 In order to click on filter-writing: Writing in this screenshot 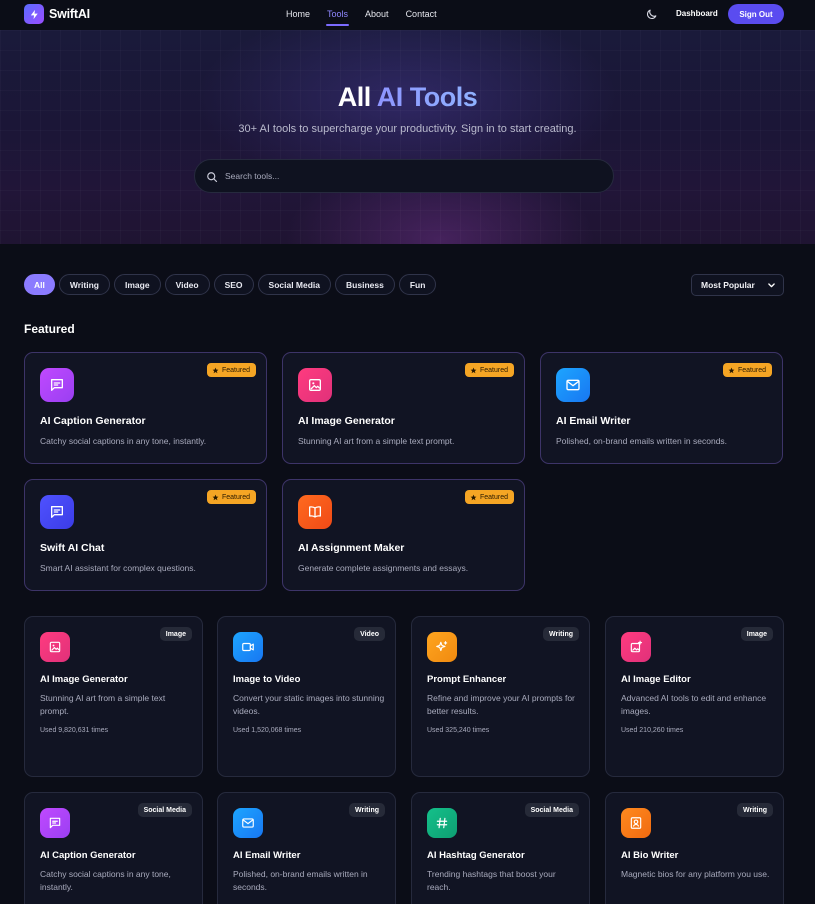, I will do `click(84, 284)`.